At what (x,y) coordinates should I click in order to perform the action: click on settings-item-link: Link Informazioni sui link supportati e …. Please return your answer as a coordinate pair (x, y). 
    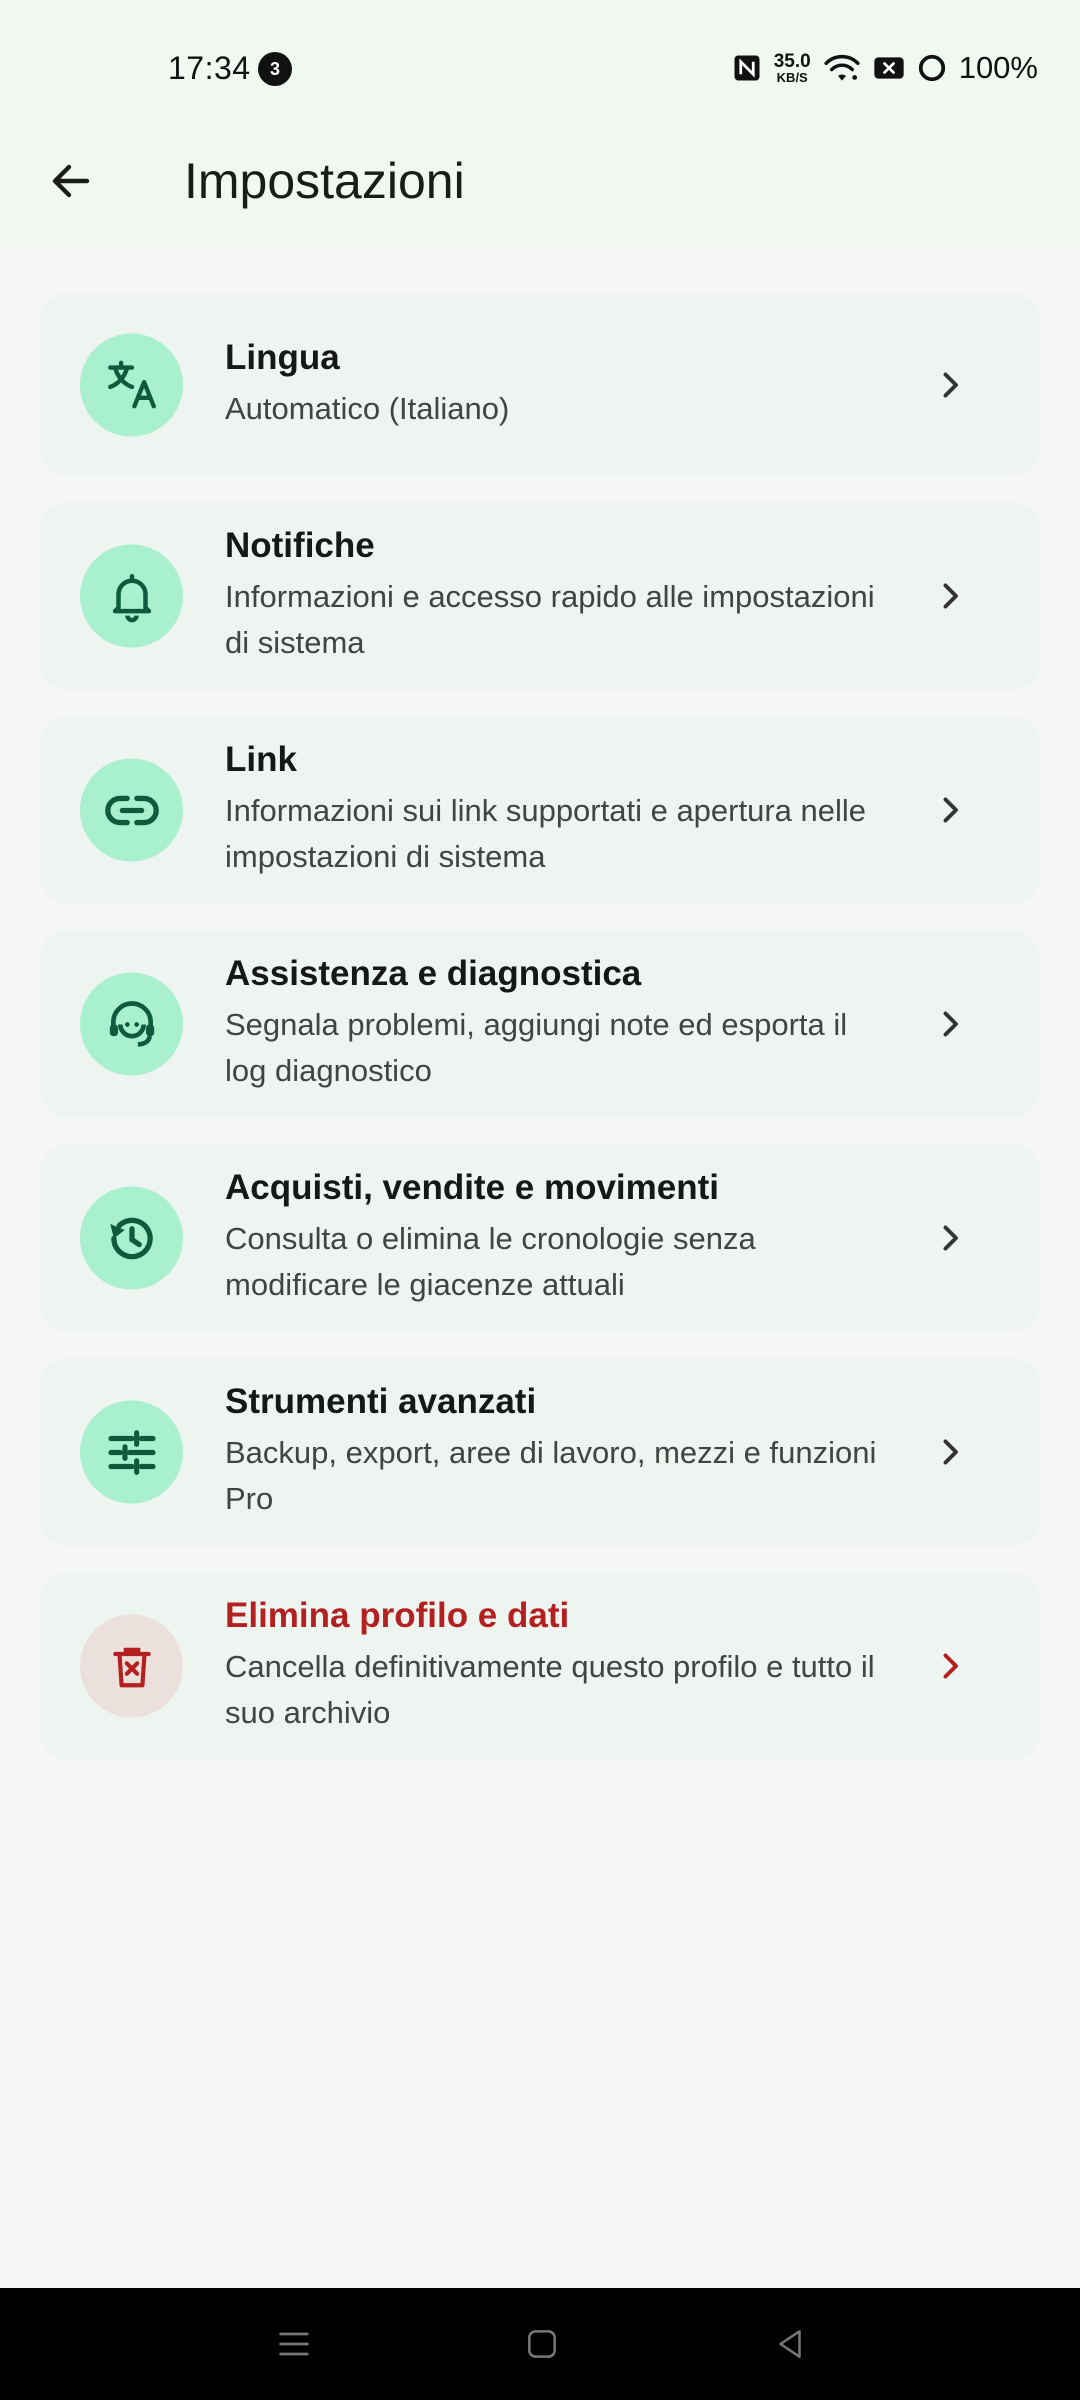
    Looking at the image, I should click on (540, 810).